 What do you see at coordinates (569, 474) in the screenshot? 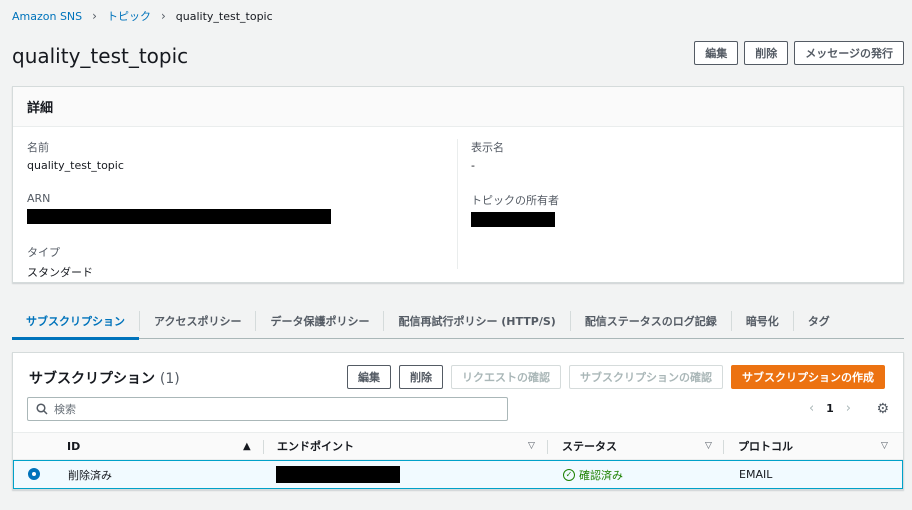
I see `check-circle-icon: ✓` at bounding box center [569, 474].